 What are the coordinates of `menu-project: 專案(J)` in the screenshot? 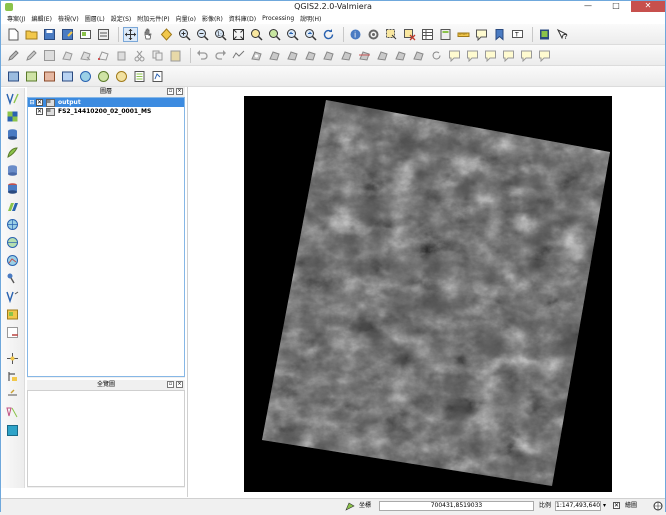 It's located at (16, 18).